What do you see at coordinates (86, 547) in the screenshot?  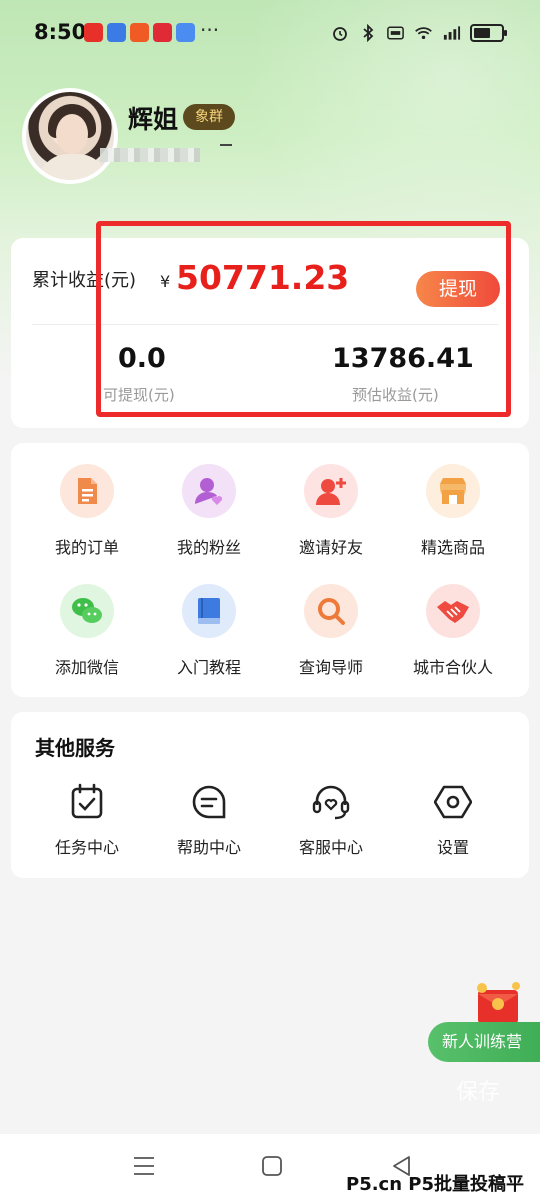 I see `feature-label: 我的订单` at bounding box center [86, 547].